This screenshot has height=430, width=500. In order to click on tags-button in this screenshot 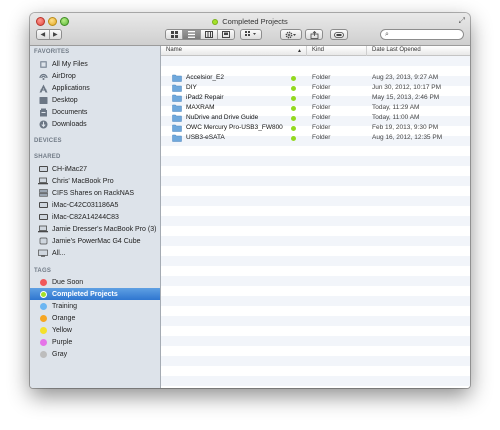, I will do `click(339, 34)`.